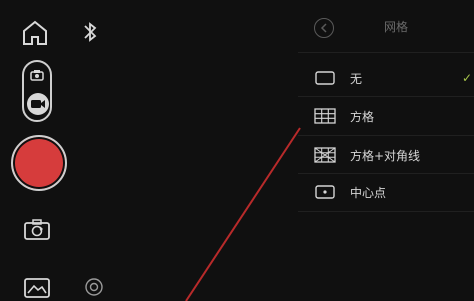  Describe the element at coordinates (396, 27) in the screenshot. I see `menu-title: 网格` at that location.